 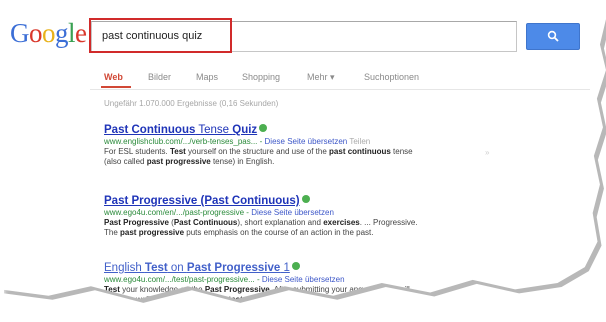 I want to click on active-tab-underline, so click(x=116, y=87).